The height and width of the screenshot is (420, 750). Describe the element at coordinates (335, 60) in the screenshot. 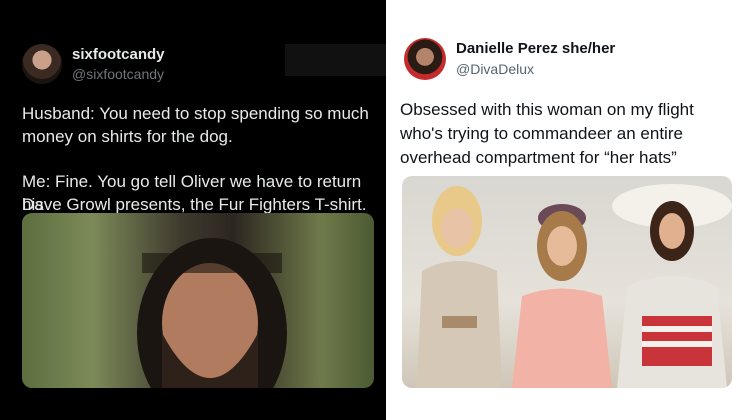

I see `header-block` at that location.